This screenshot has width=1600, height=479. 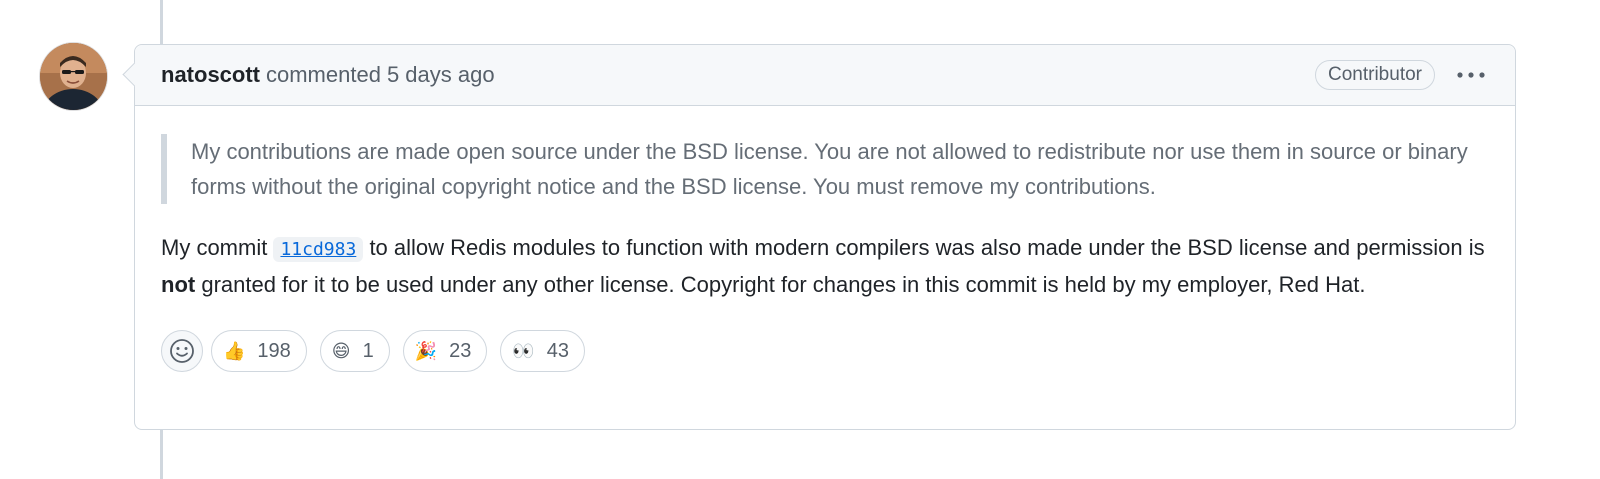 I want to click on avatar-image, so click(x=73, y=76).